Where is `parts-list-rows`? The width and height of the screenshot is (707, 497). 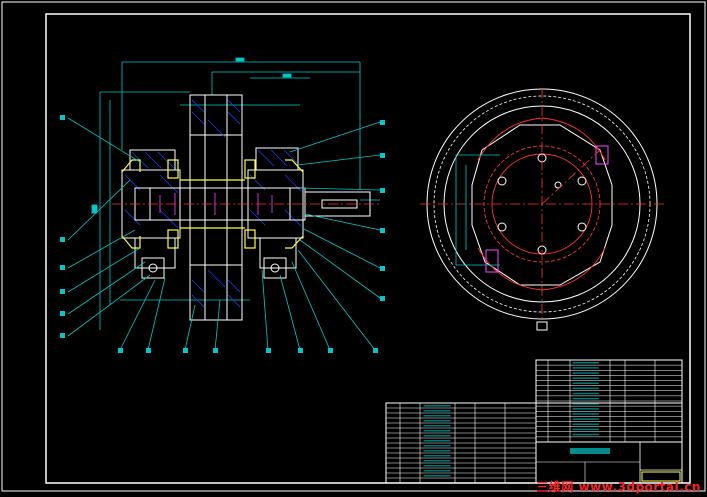 parts-list-rows is located at coordinates (609, 400).